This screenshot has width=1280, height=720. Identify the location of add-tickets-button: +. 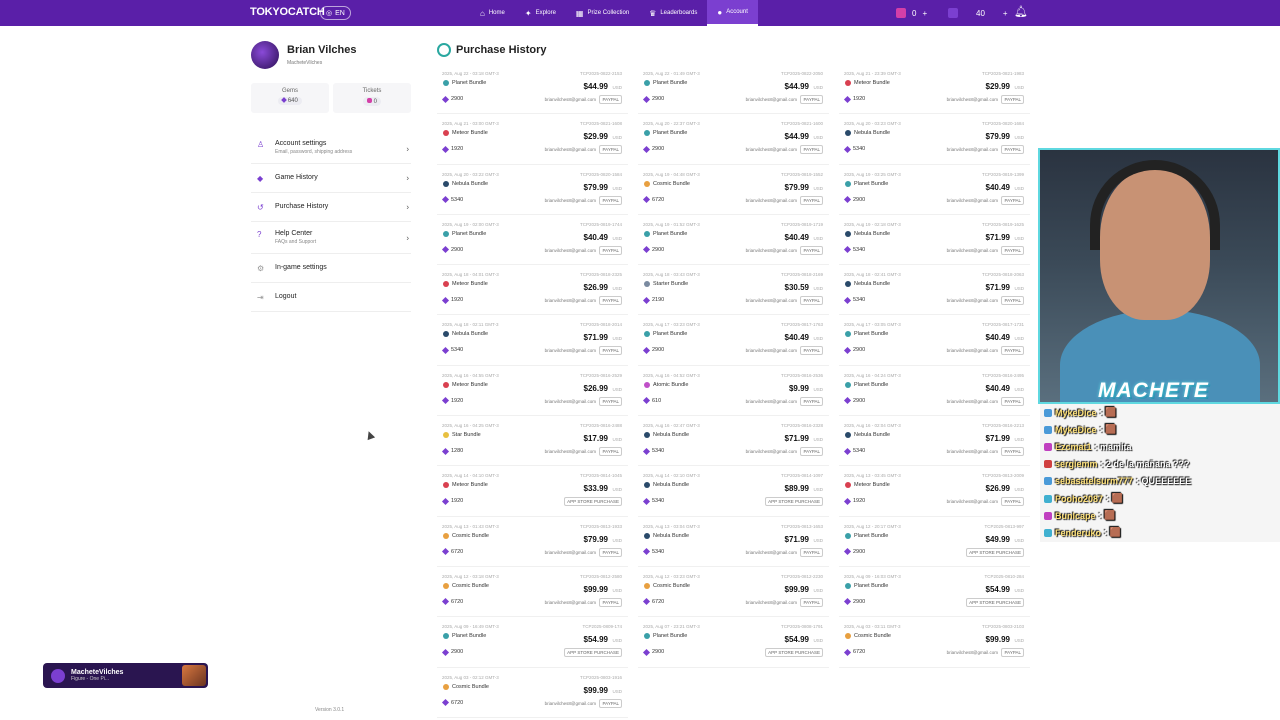
(1005, 13).